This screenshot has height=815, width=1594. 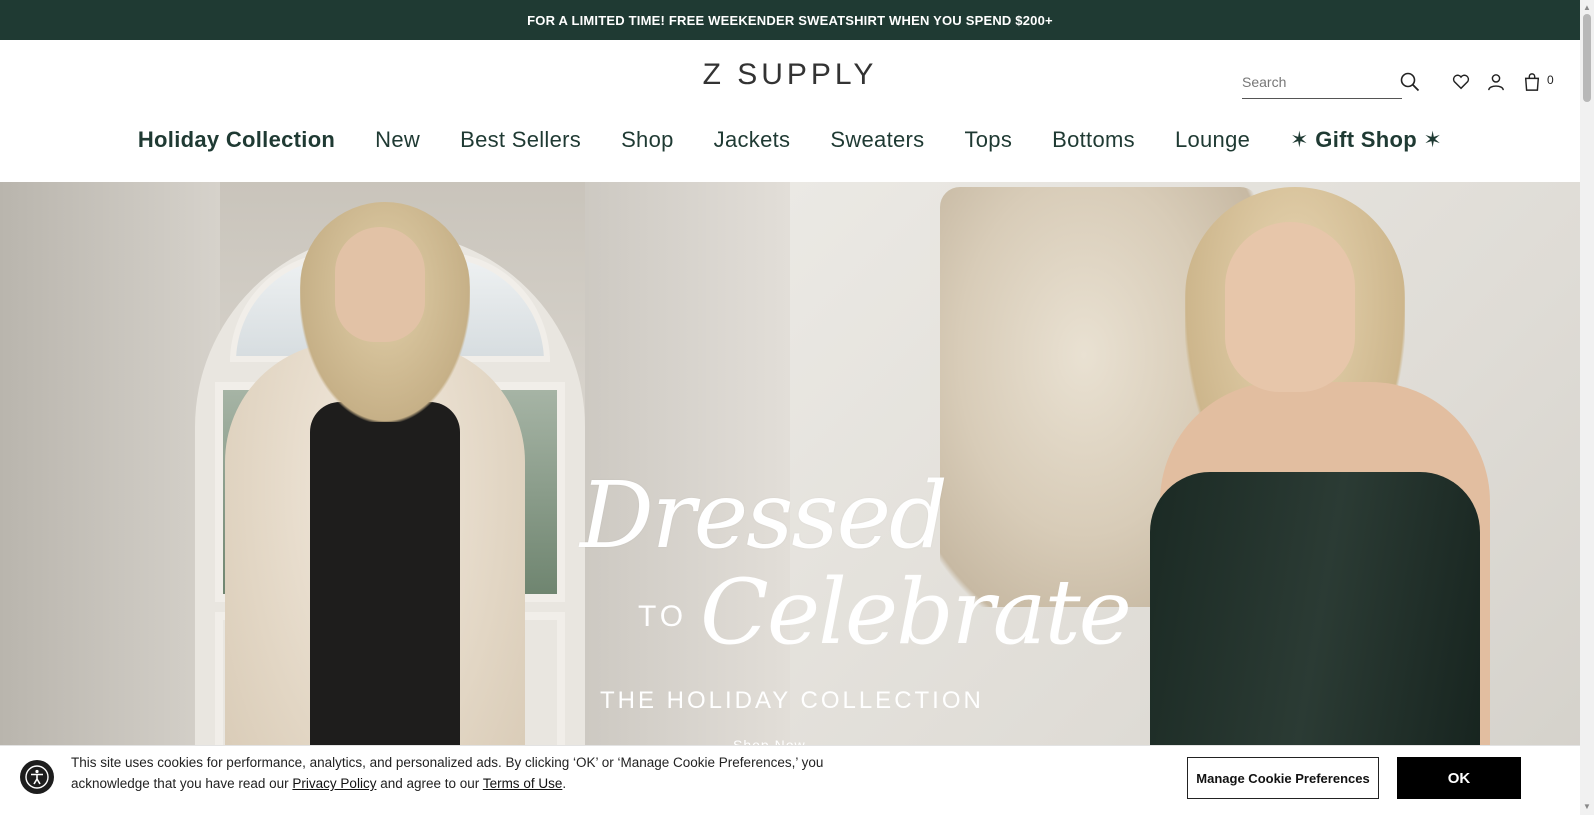 I want to click on terms-of-use-link: Terms of Use, so click(x=523, y=783).